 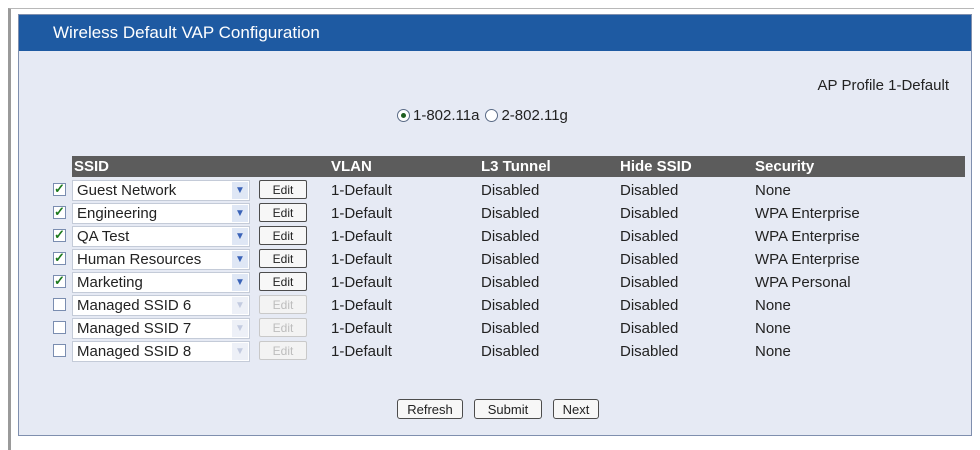 I want to click on col-ssid: SSID, so click(x=92, y=166).